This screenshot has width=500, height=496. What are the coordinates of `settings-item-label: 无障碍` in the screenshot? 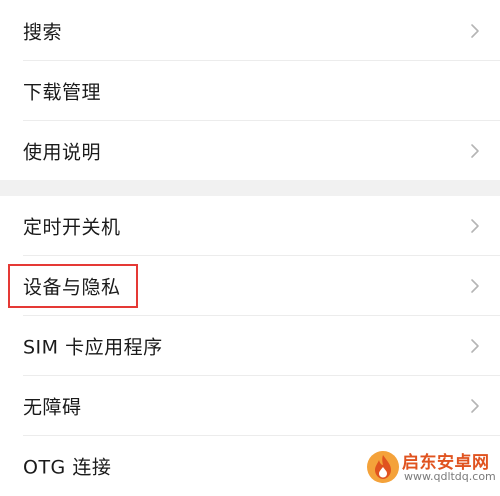 It's located at (52, 407).